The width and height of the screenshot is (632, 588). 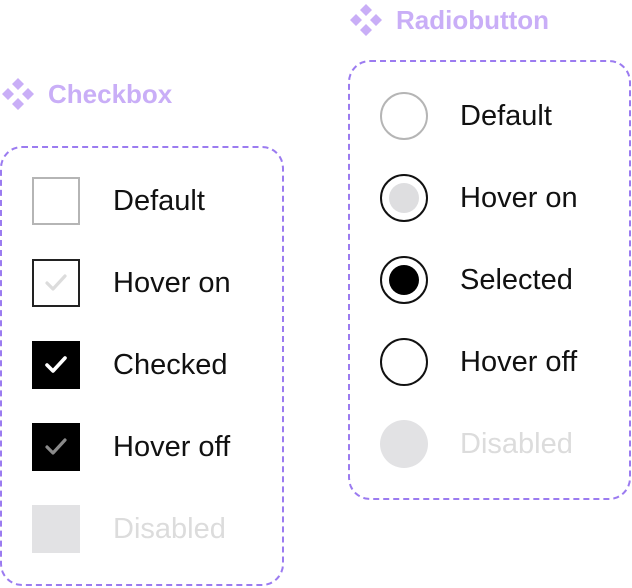 I want to click on radio-row-disabled: Disabled, so click(x=476, y=444).